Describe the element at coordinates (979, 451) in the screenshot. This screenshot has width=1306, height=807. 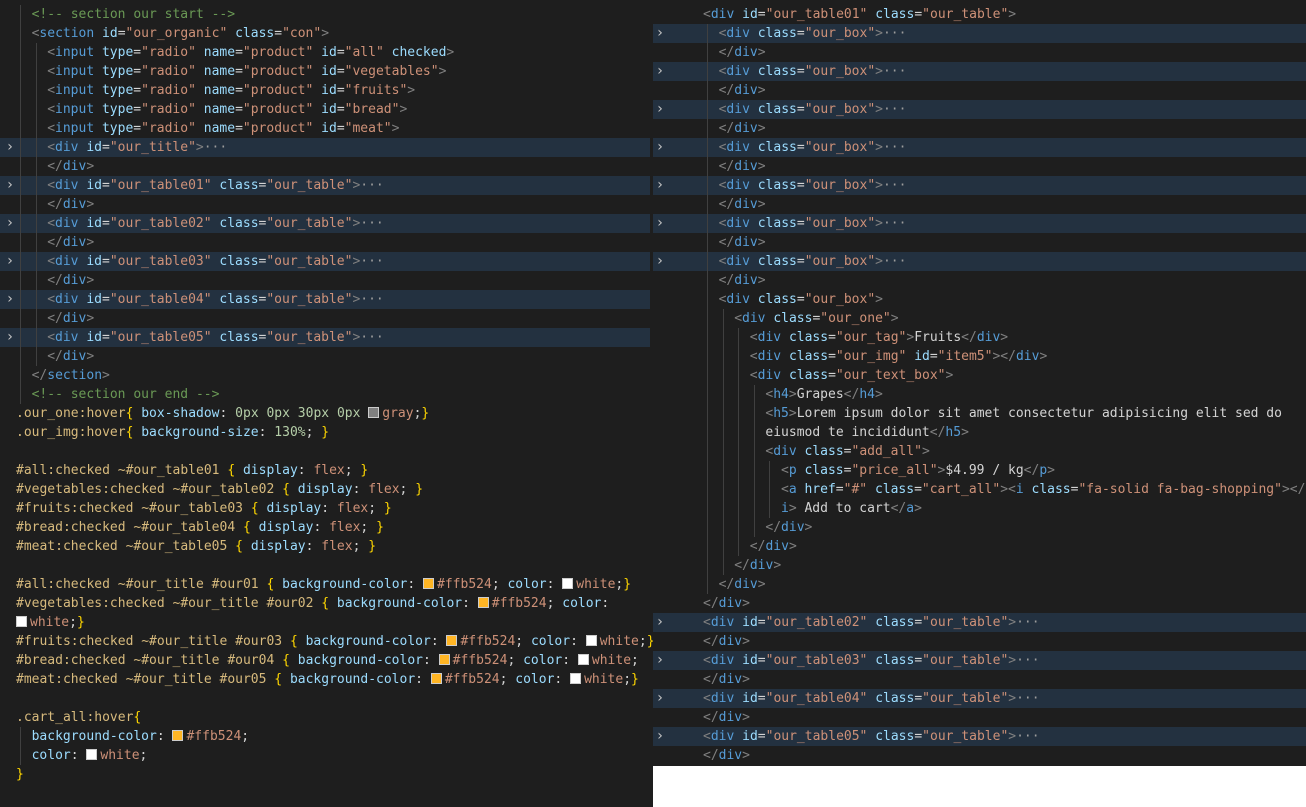
I see `code-line: <div class="add_all">` at that location.